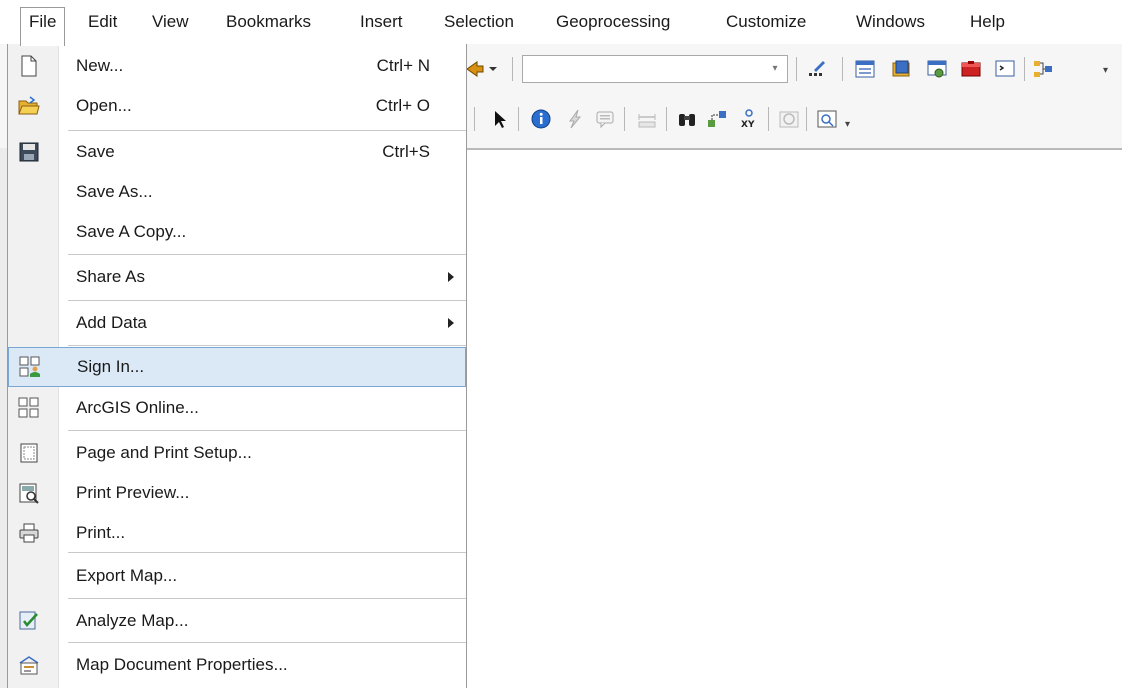 The height and width of the screenshot is (688, 1122). I want to click on html-popup-icon, so click(605, 119).